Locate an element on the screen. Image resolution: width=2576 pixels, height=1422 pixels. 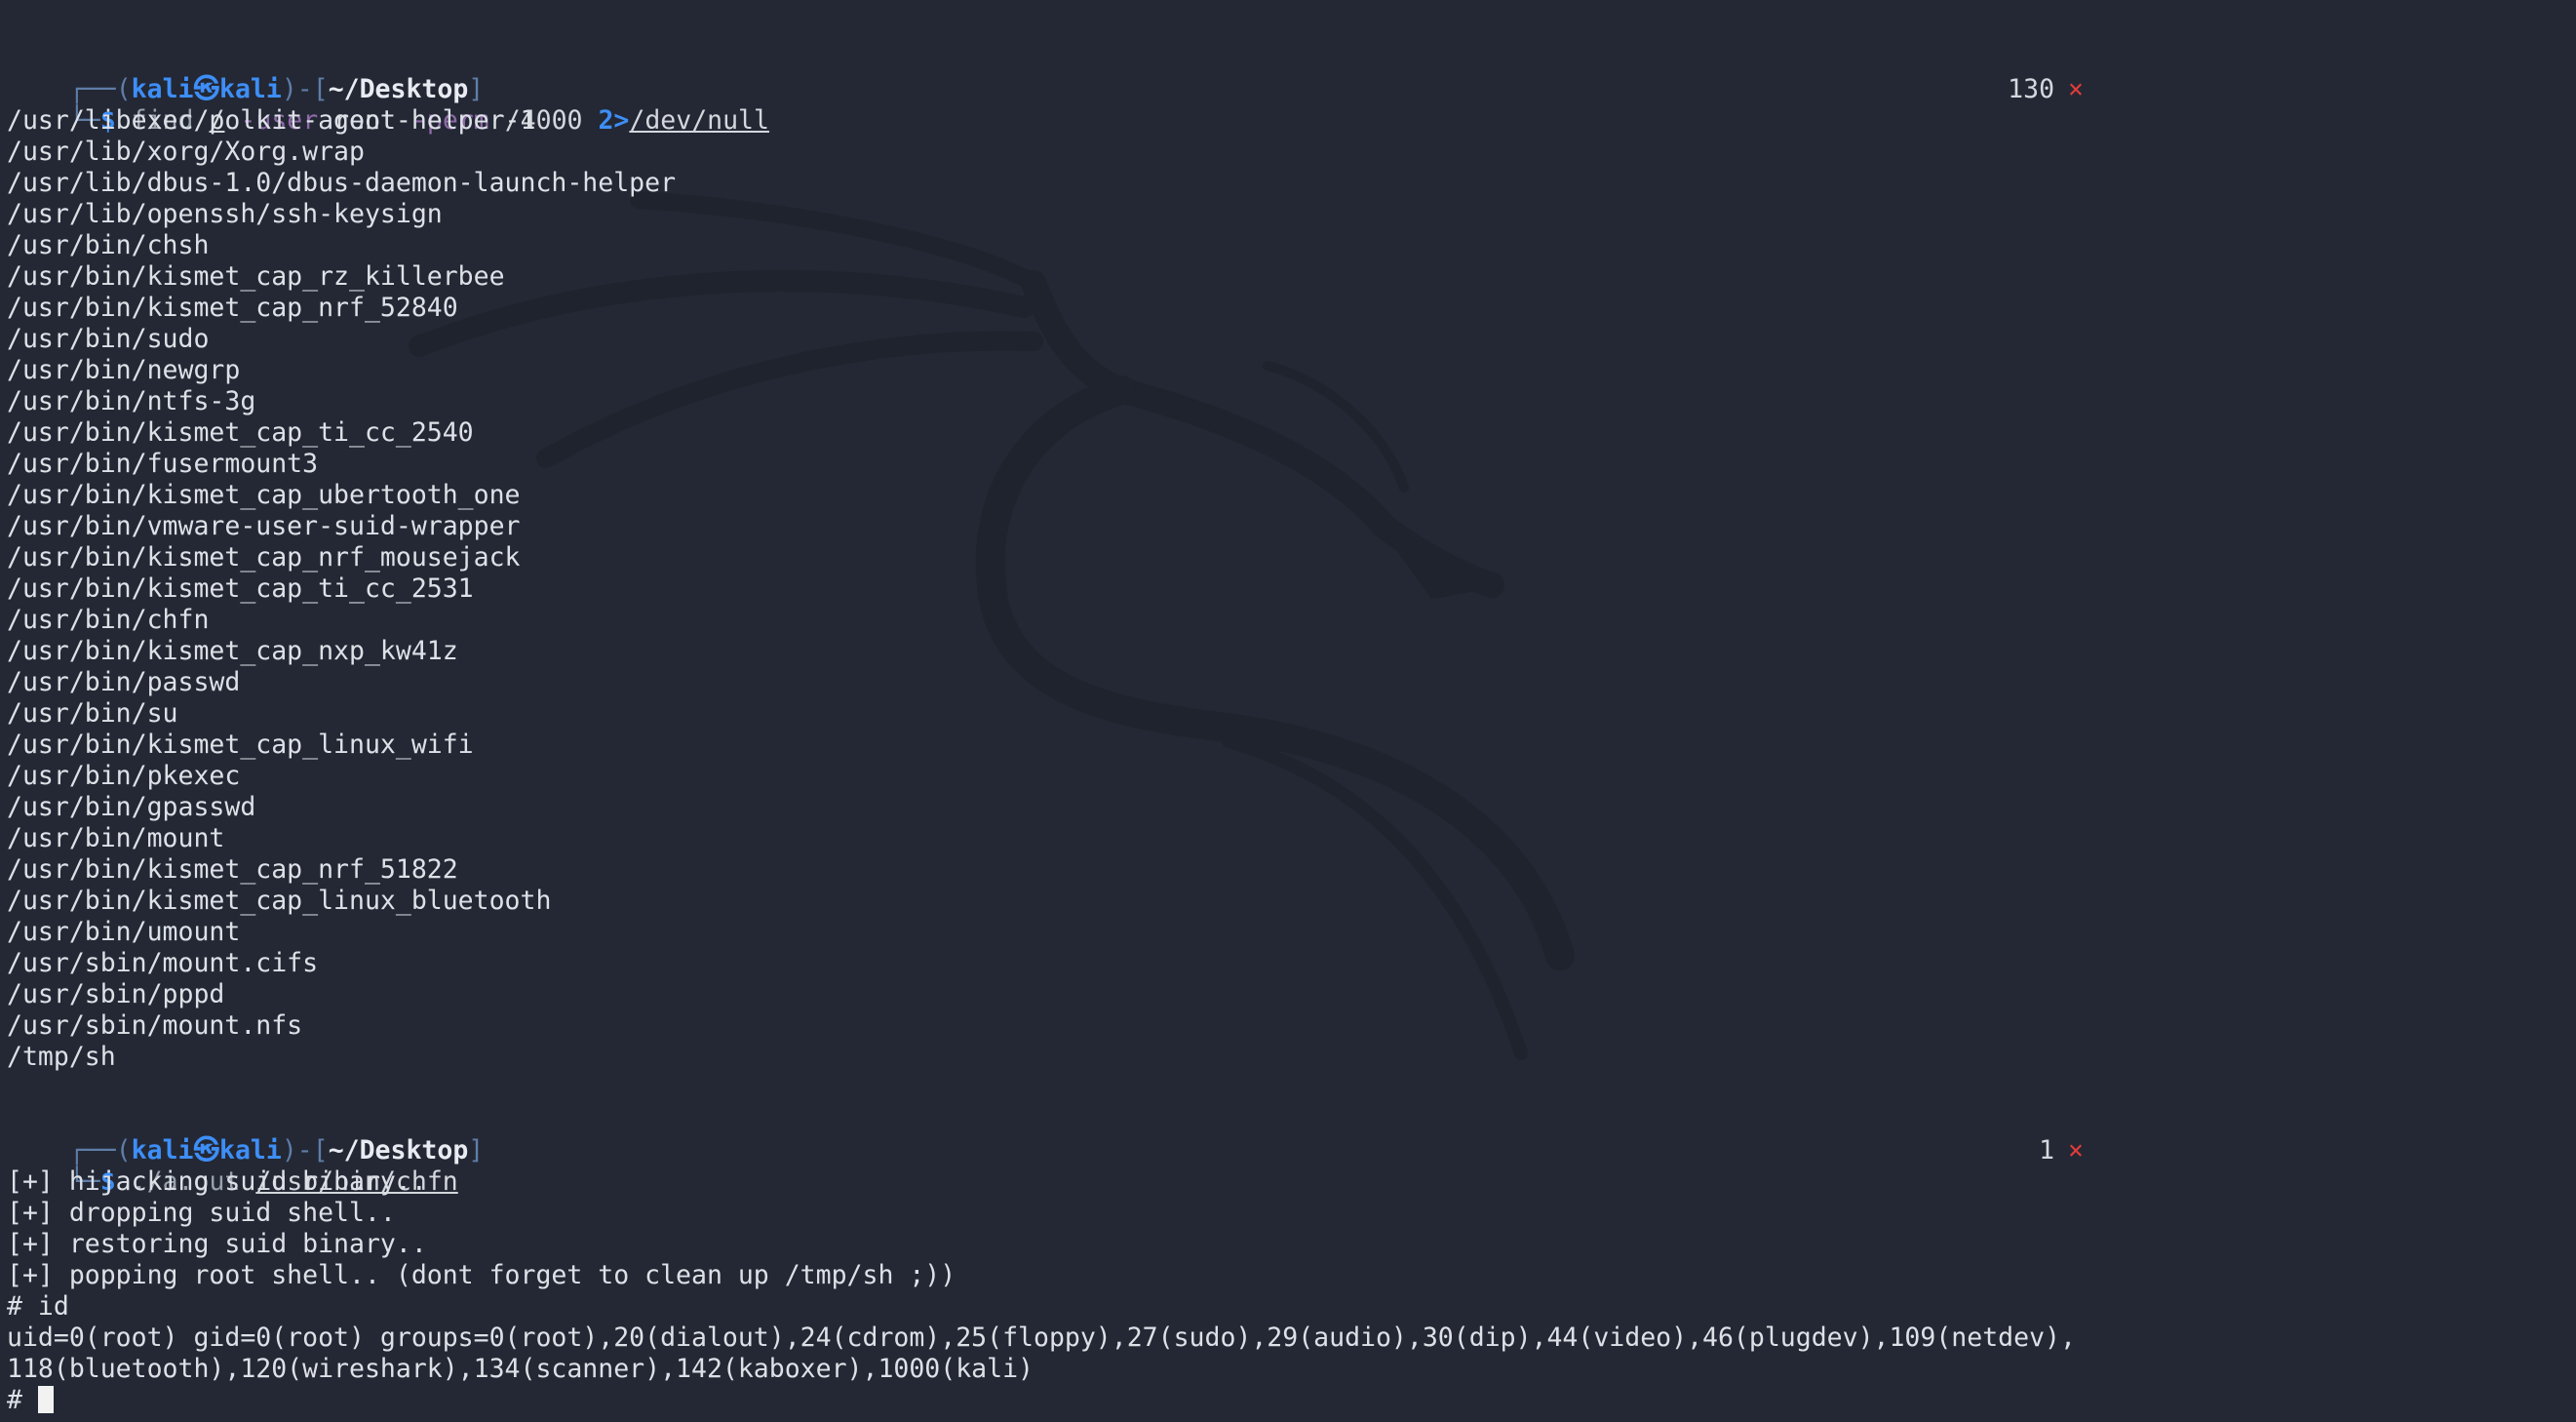
root-prompt: # is located at coordinates (22, 1400).